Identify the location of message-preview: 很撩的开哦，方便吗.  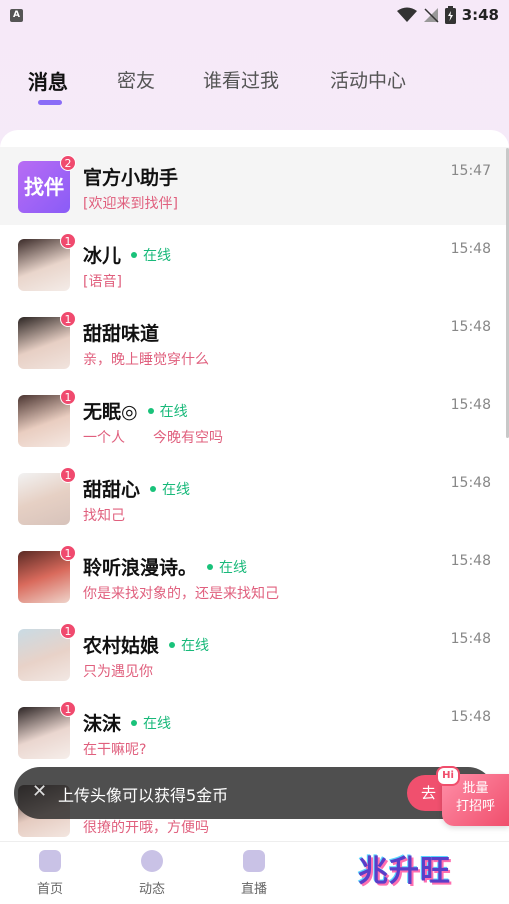
(146, 828).